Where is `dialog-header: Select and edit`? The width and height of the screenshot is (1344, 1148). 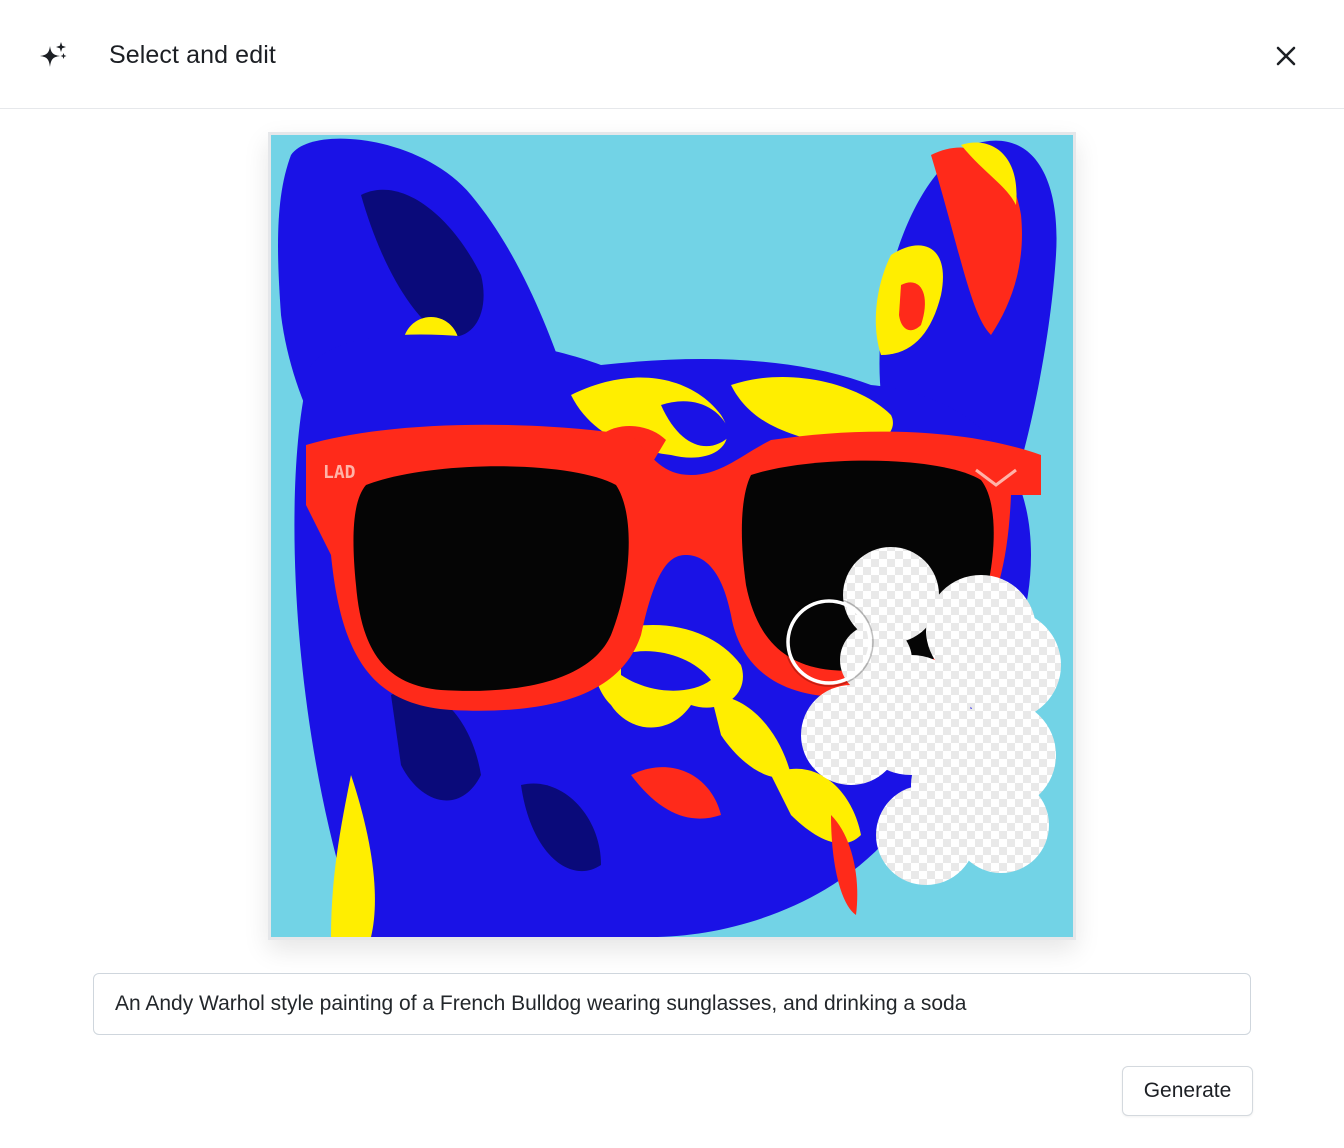
dialog-header: Select and edit is located at coordinates (672, 54).